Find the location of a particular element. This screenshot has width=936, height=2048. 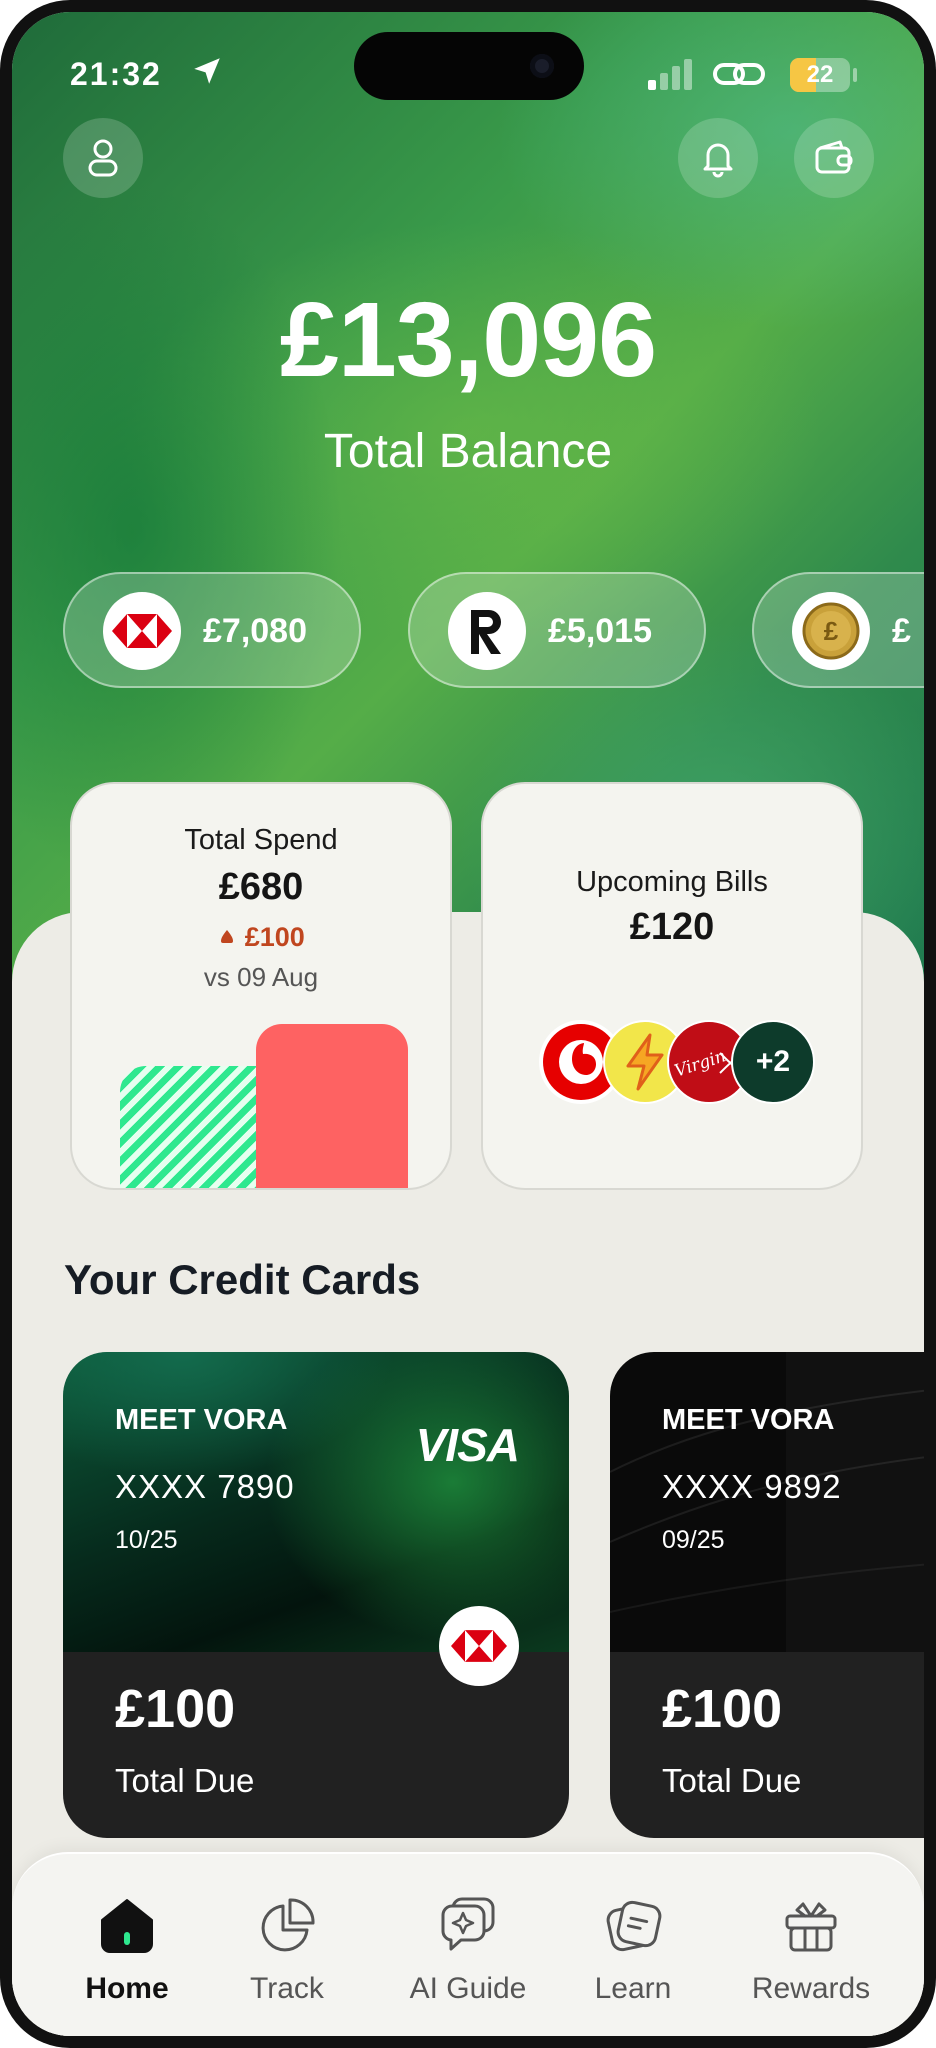

card-expiry: 09/25 is located at coordinates (693, 1540).